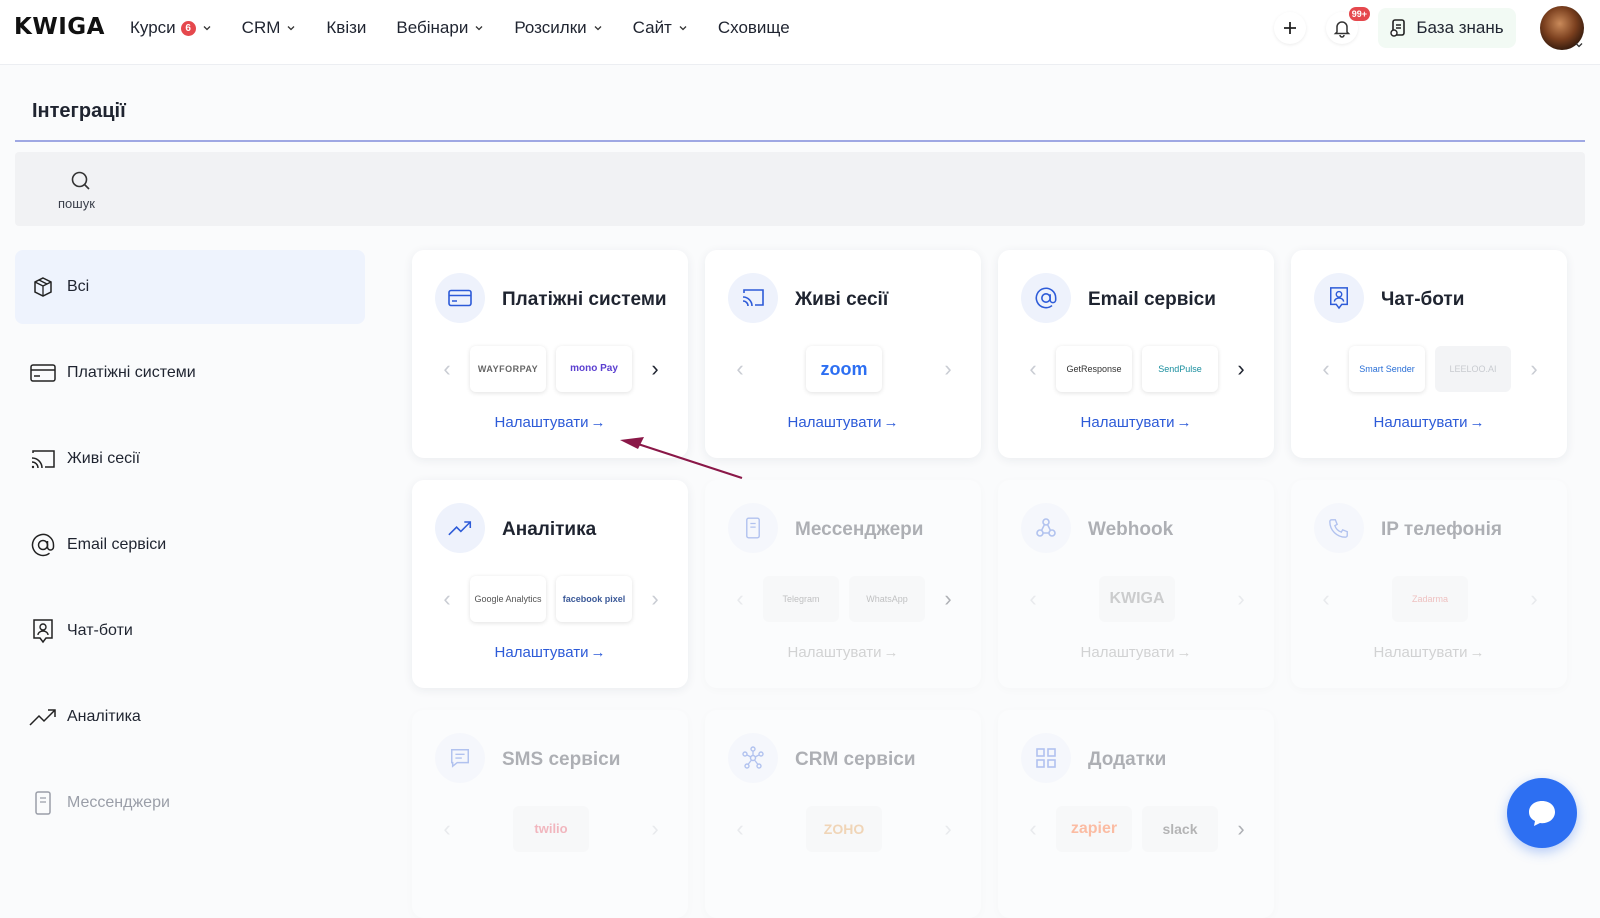 The width and height of the screenshot is (1600, 918). Describe the element at coordinates (594, 599) in the screenshot. I see `facebook-pixel-logo: facebook pixel` at that location.